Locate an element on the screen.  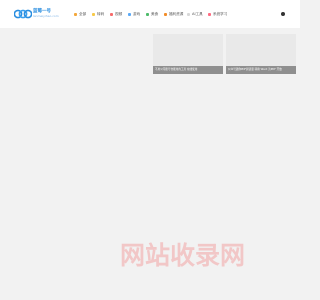
nav-item-label: 福利资源 is located at coordinates (176, 13).